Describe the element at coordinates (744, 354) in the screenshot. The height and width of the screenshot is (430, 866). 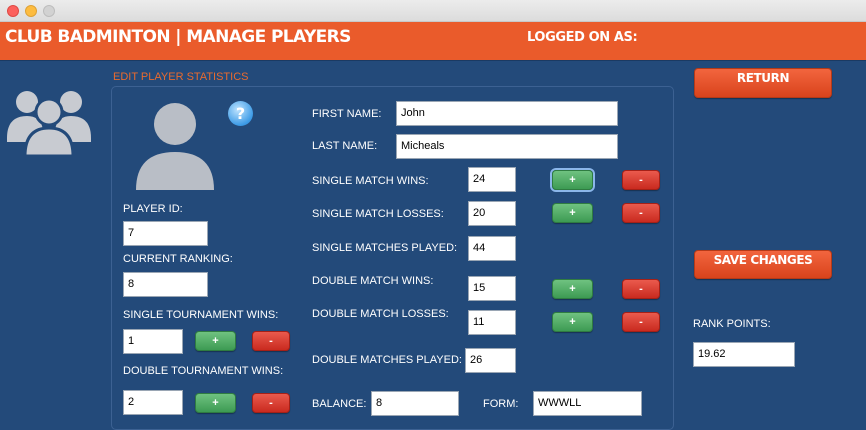
I see `rank-points-field: 19.62` at that location.